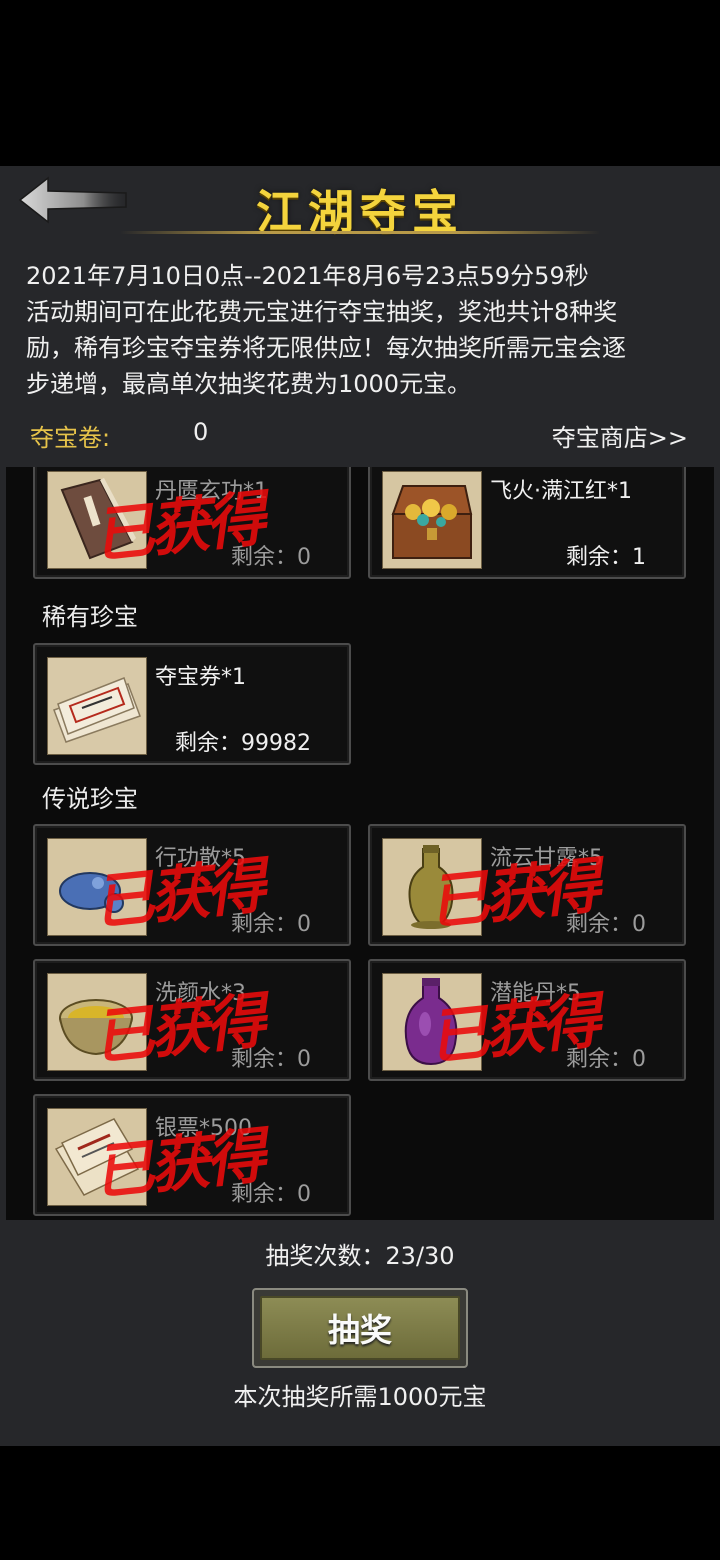 Image resolution: width=720 pixels, height=1560 pixels. What do you see at coordinates (200, 993) in the screenshot?
I see `prize-name: 洗颜水*3` at bounding box center [200, 993].